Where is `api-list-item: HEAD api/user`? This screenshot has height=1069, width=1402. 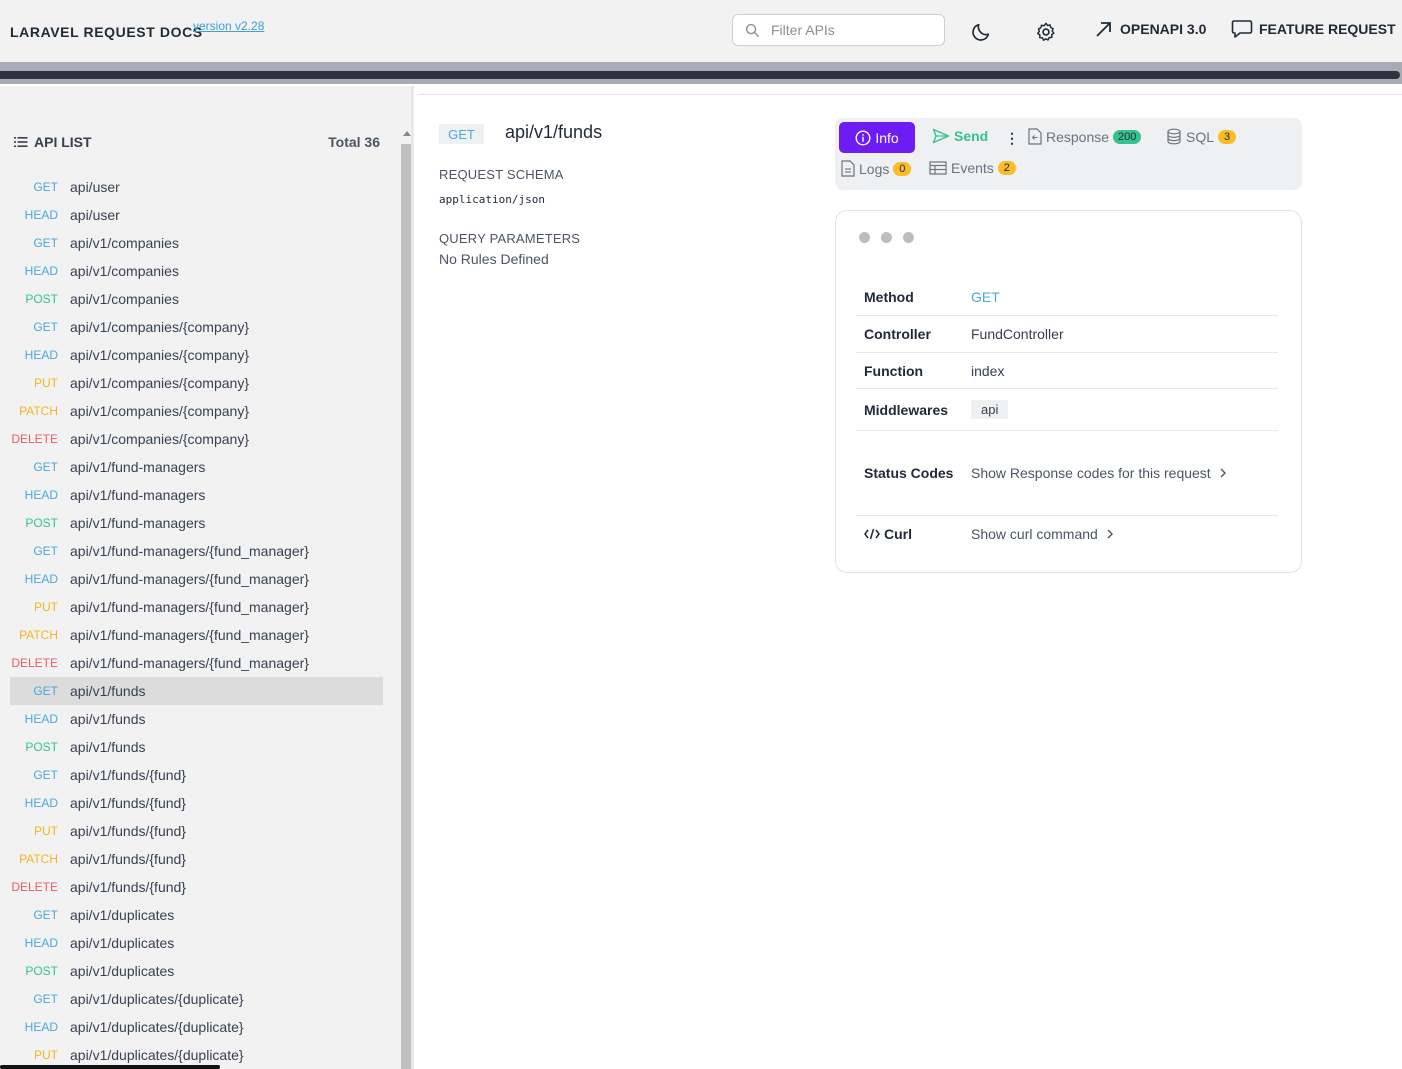
api-list-item: HEAD api/user is located at coordinates (196, 215).